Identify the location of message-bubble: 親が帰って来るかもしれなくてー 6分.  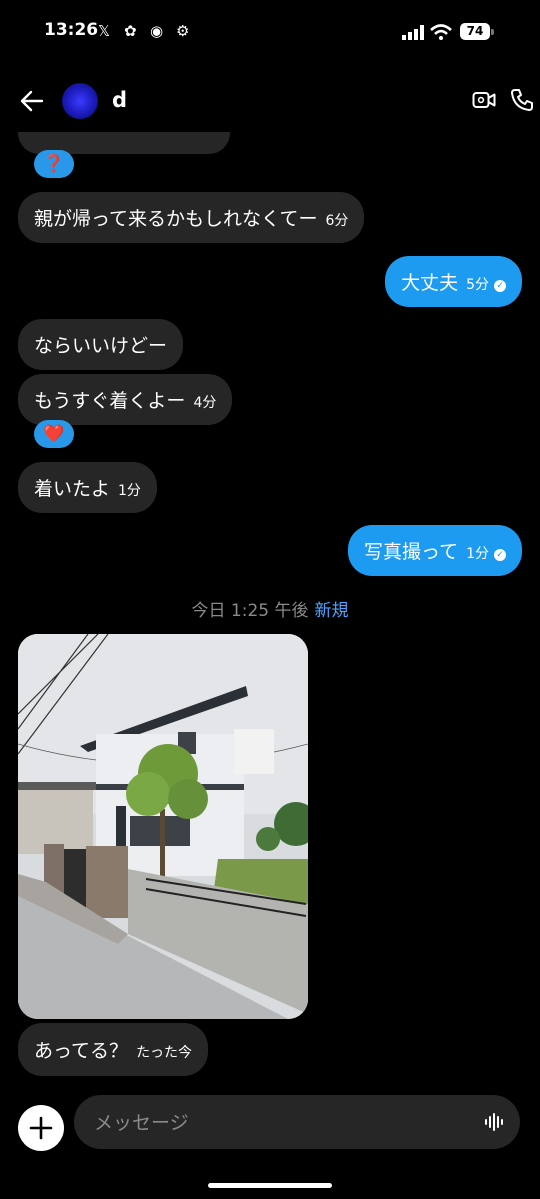
(191, 217).